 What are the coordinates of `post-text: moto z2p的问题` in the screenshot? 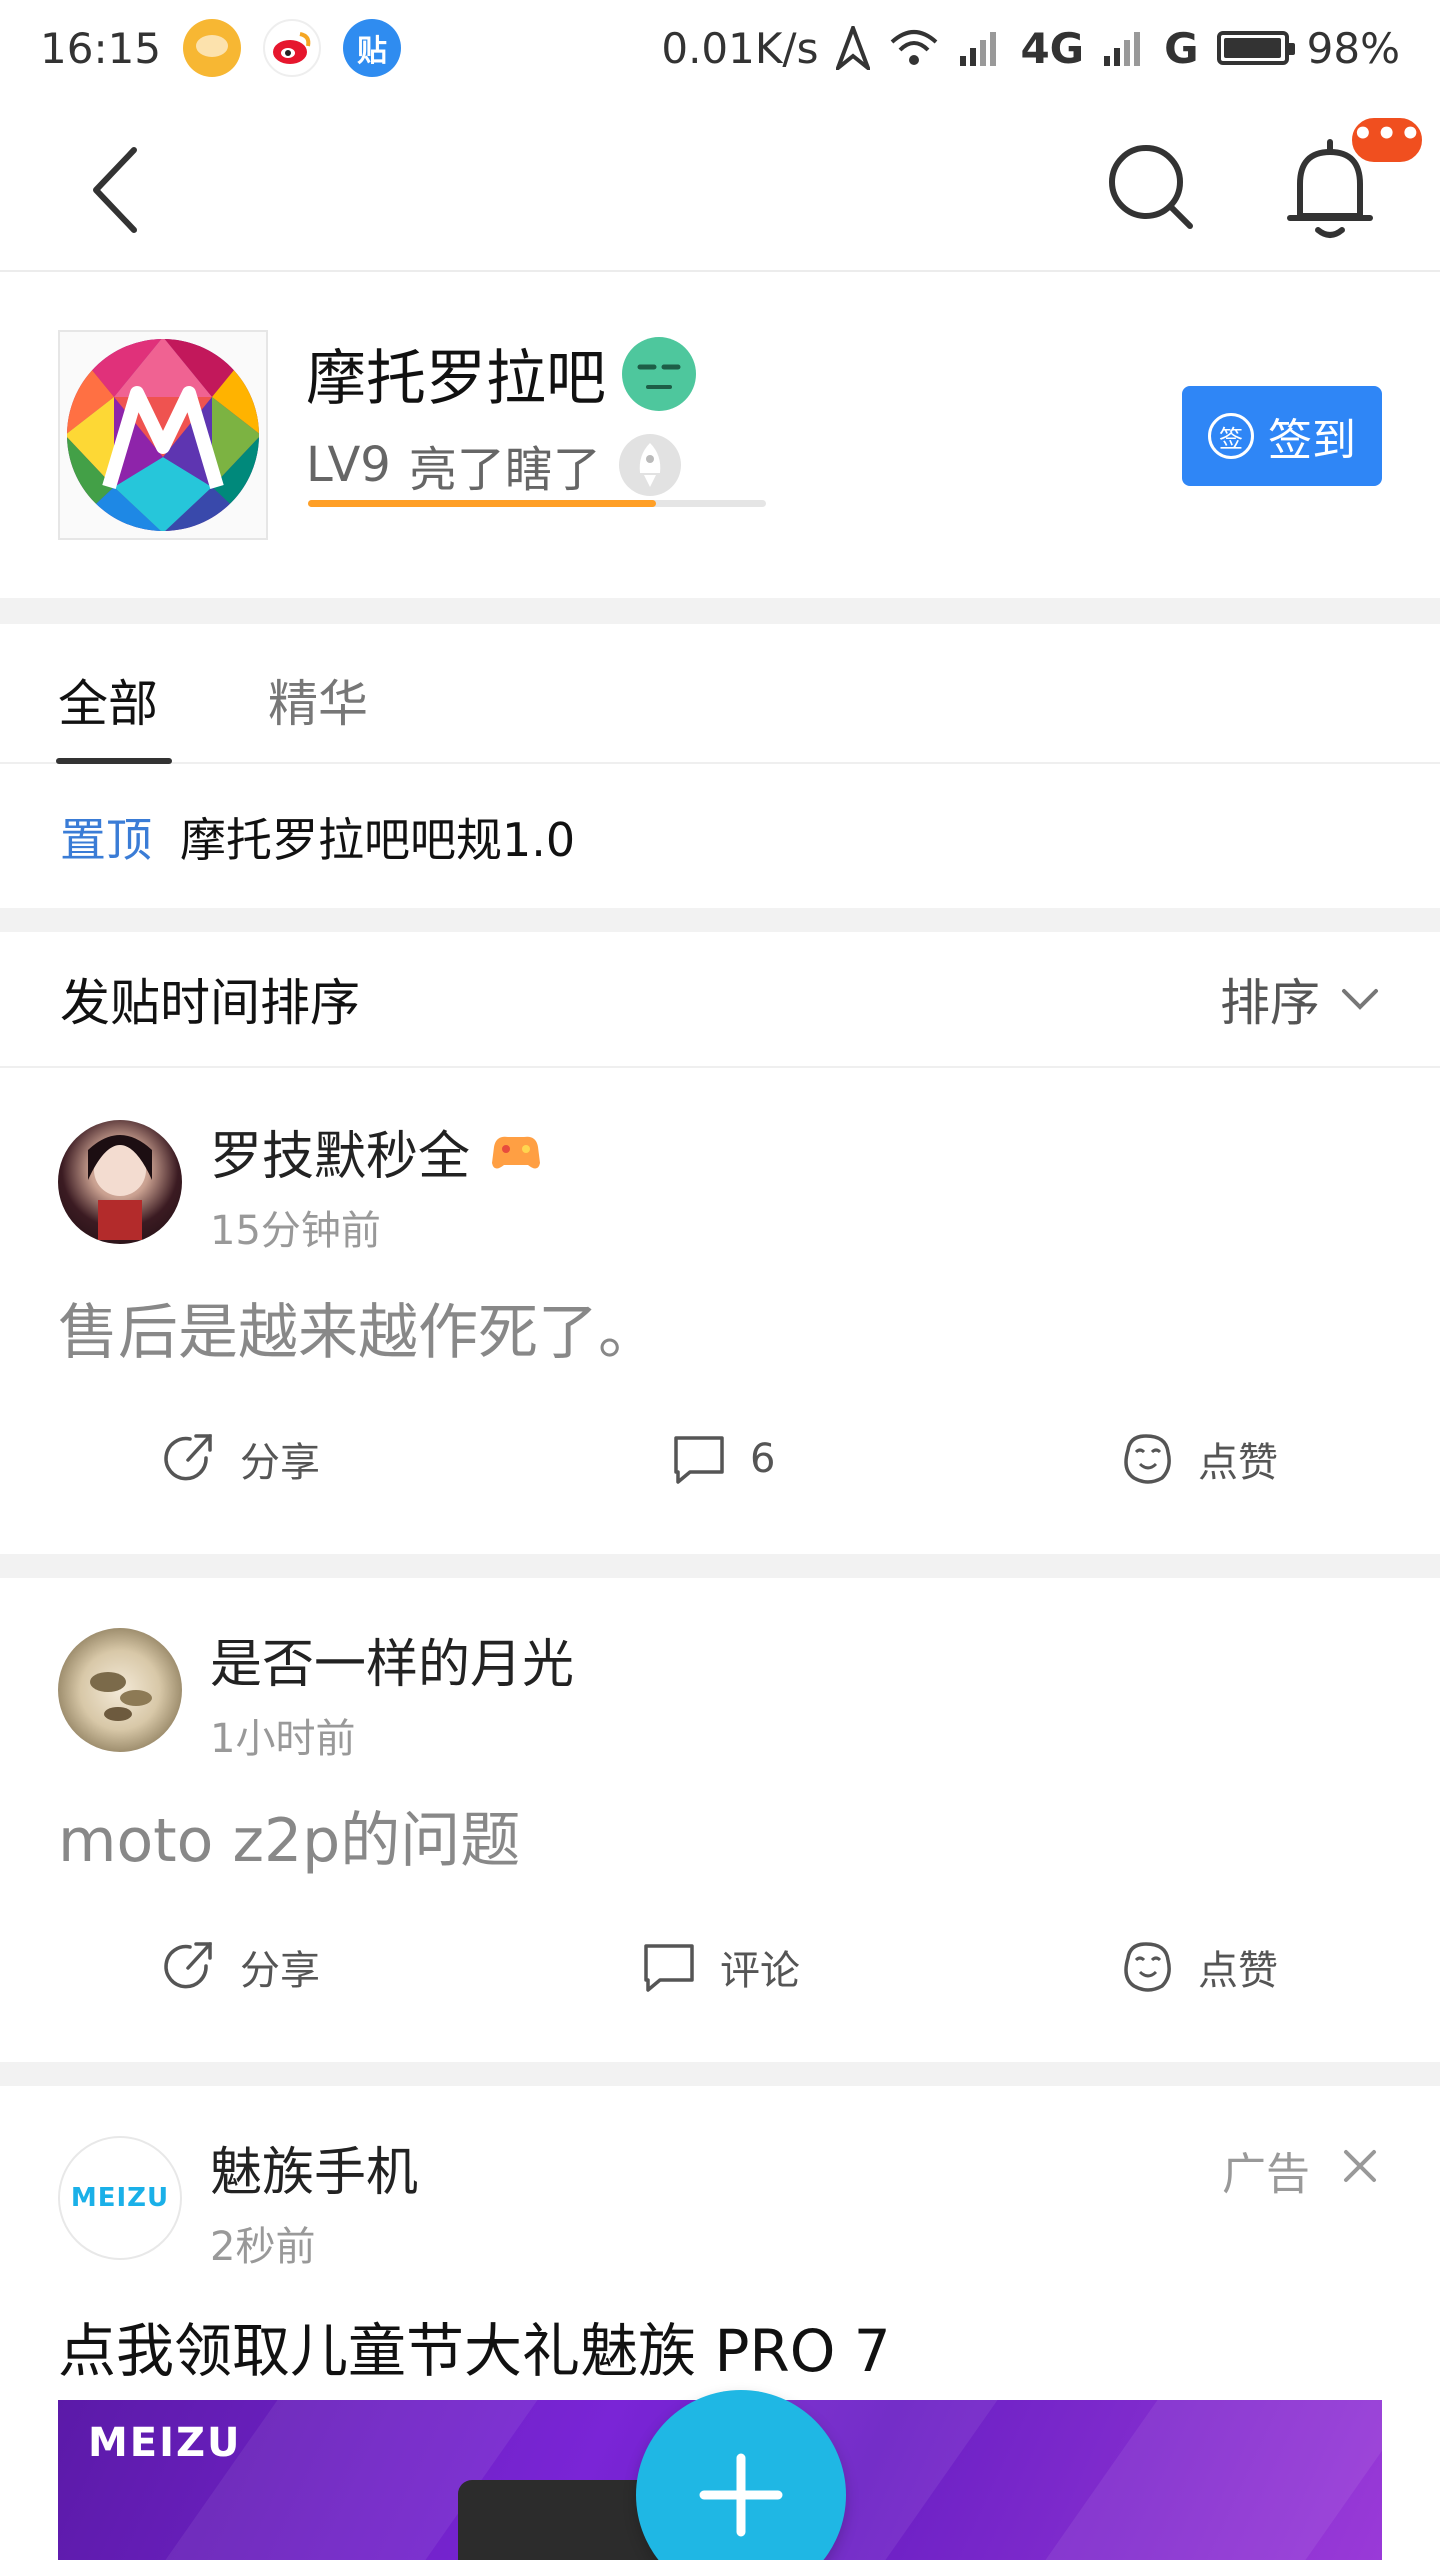 It's located at (289, 1835).